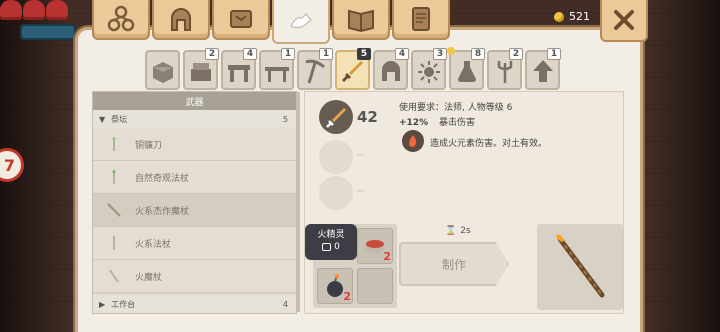 Image resolution: width=720 pixels, height=332 pixels. I want to click on category-accessories: 3, so click(429, 69).